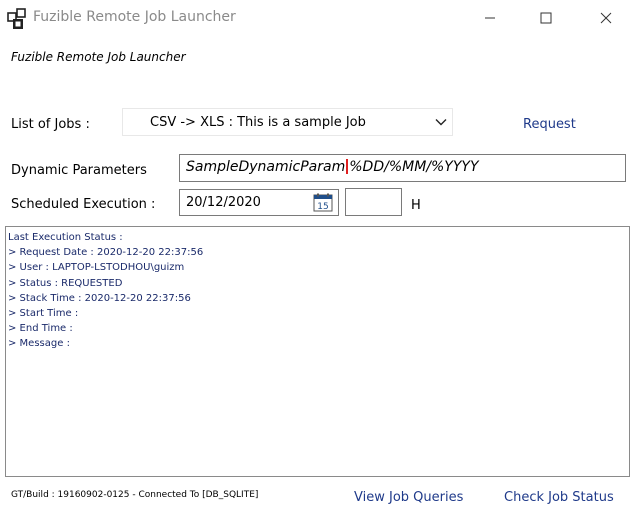  What do you see at coordinates (39, 344) in the screenshot?
I see `status-line: > Message :` at bounding box center [39, 344].